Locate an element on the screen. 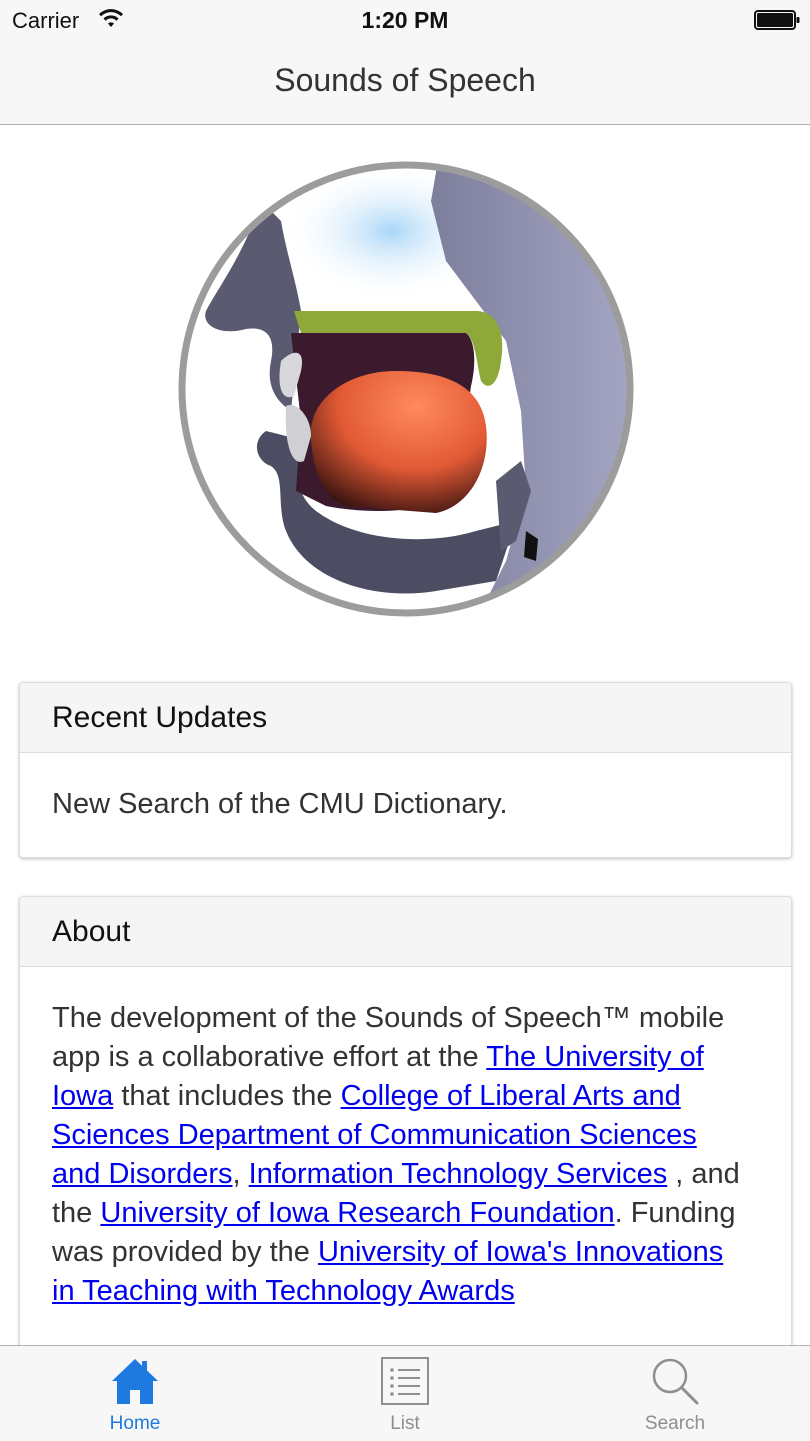  home-icon is located at coordinates (135, 1381).